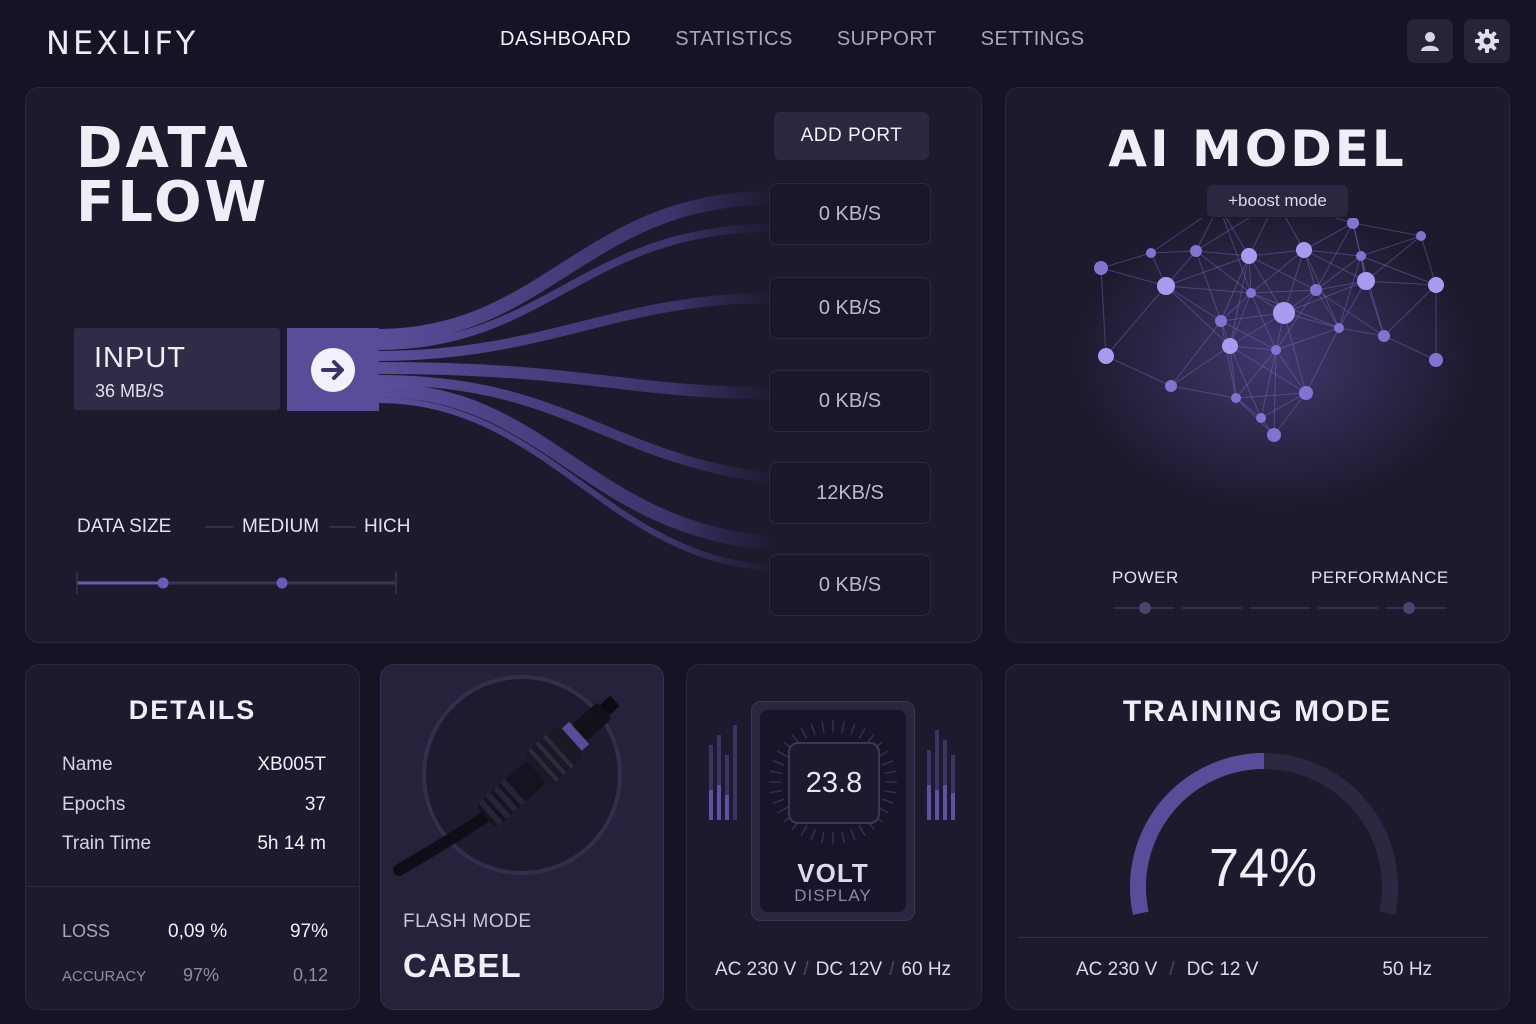 Image resolution: width=1536 pixels, height=1024 pixels. I want to click on metric-label: LOSS, so click(86, 931).